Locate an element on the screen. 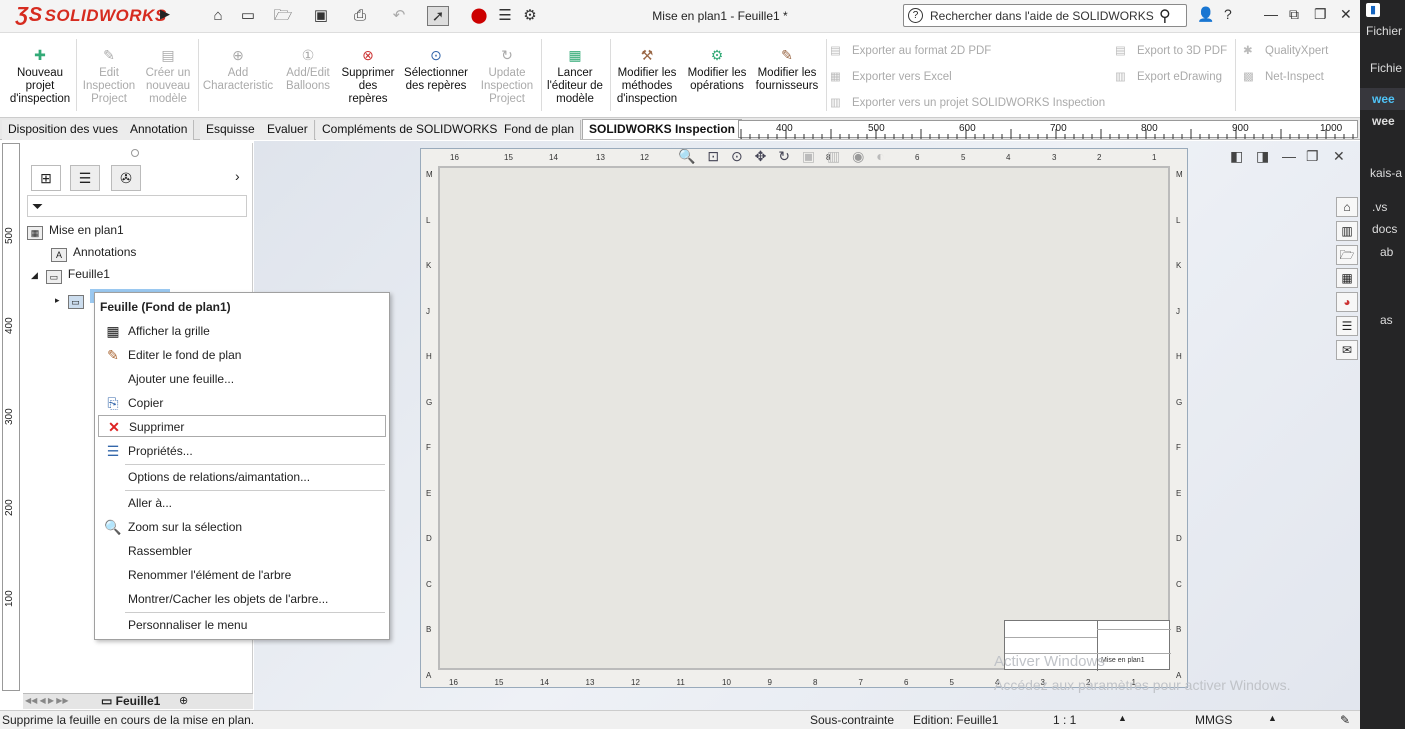 This screenshot has height=729, width=1405. viewport-right-icon: ◨ is located at coordinates (1262, 156).